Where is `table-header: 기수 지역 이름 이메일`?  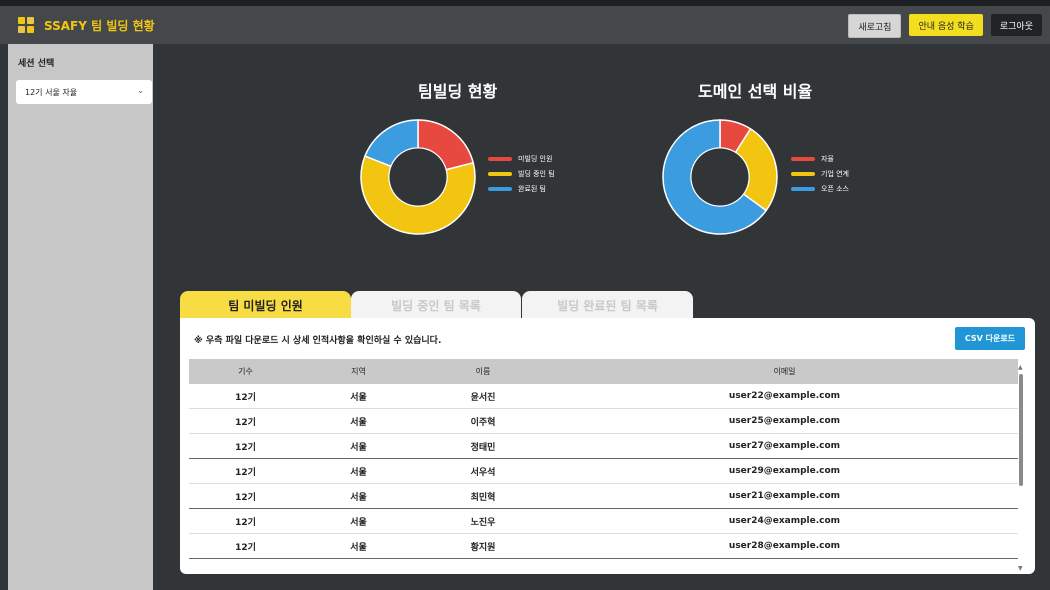
table-header: 기수 지역 이름 이메일 is located at coordinates (603, 371).